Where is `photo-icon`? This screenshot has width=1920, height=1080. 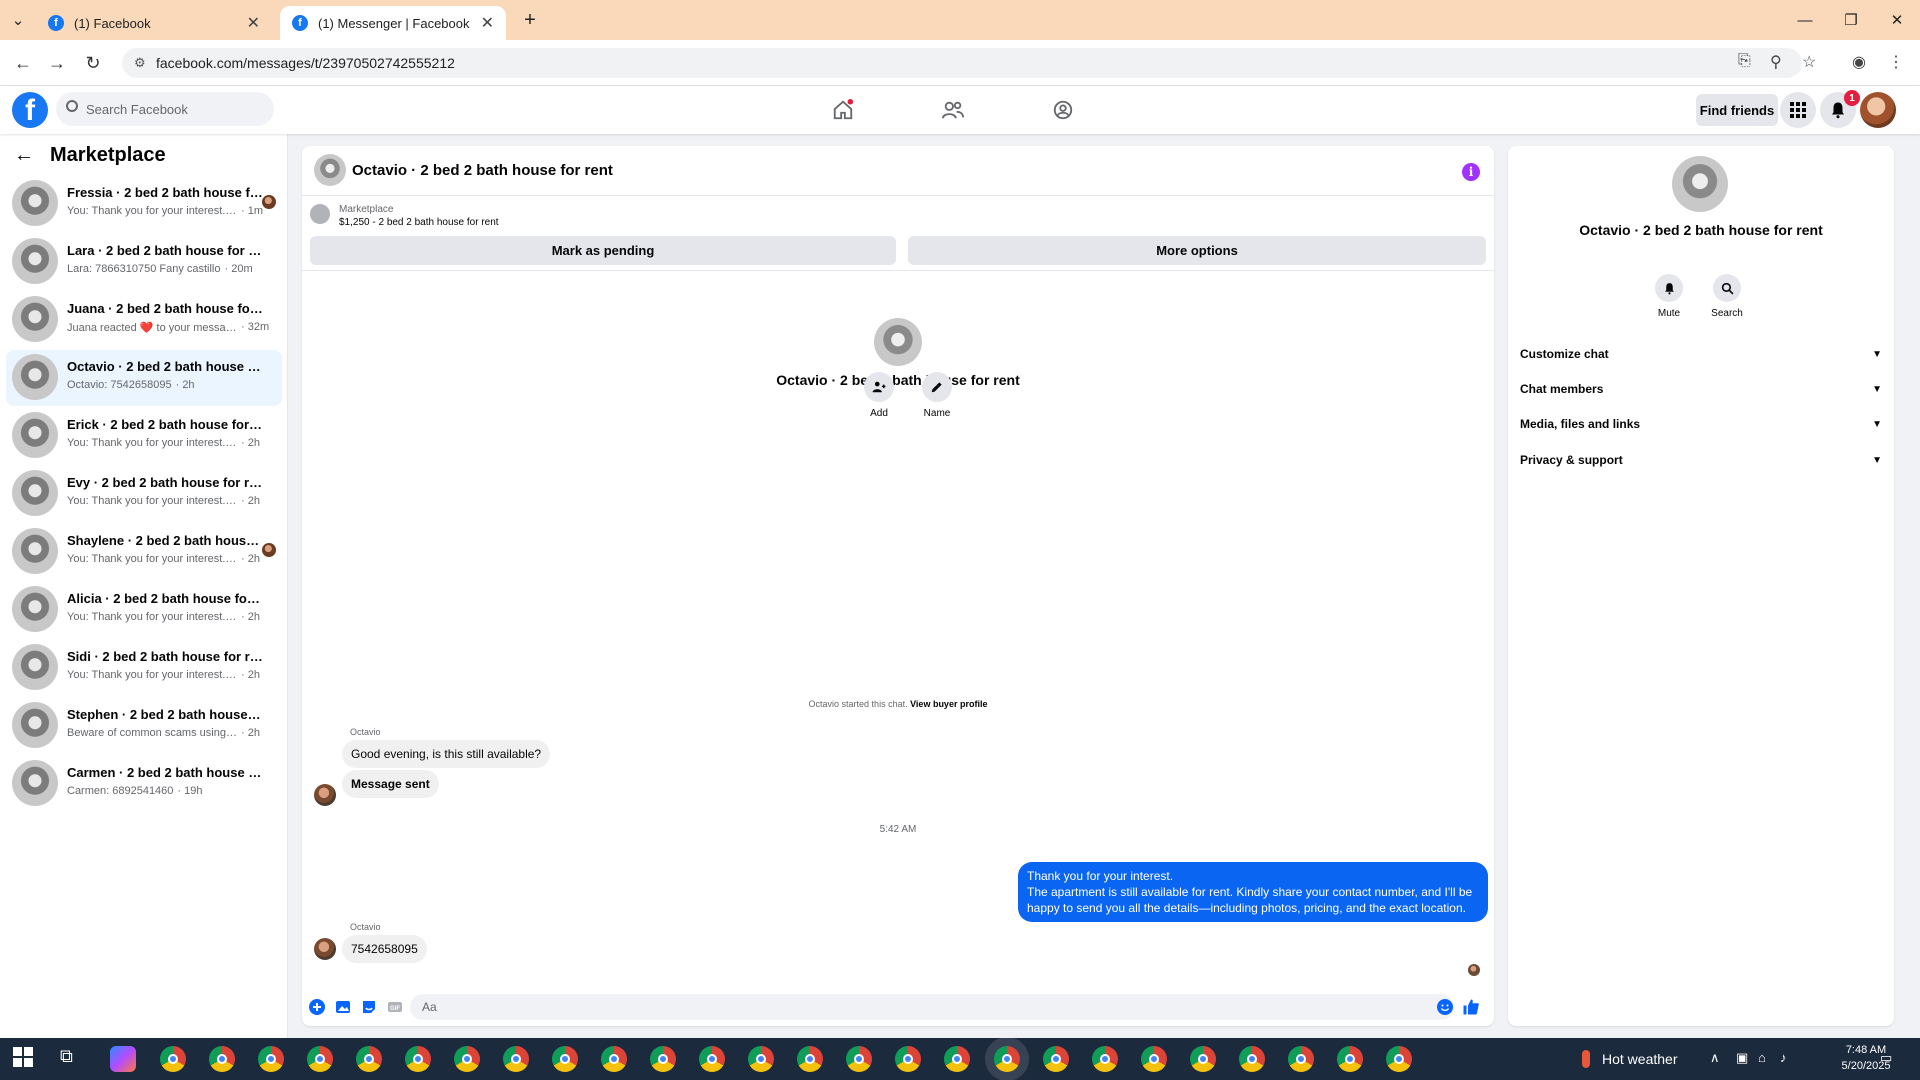 photo-icon is located at coordinates (343, 1007).